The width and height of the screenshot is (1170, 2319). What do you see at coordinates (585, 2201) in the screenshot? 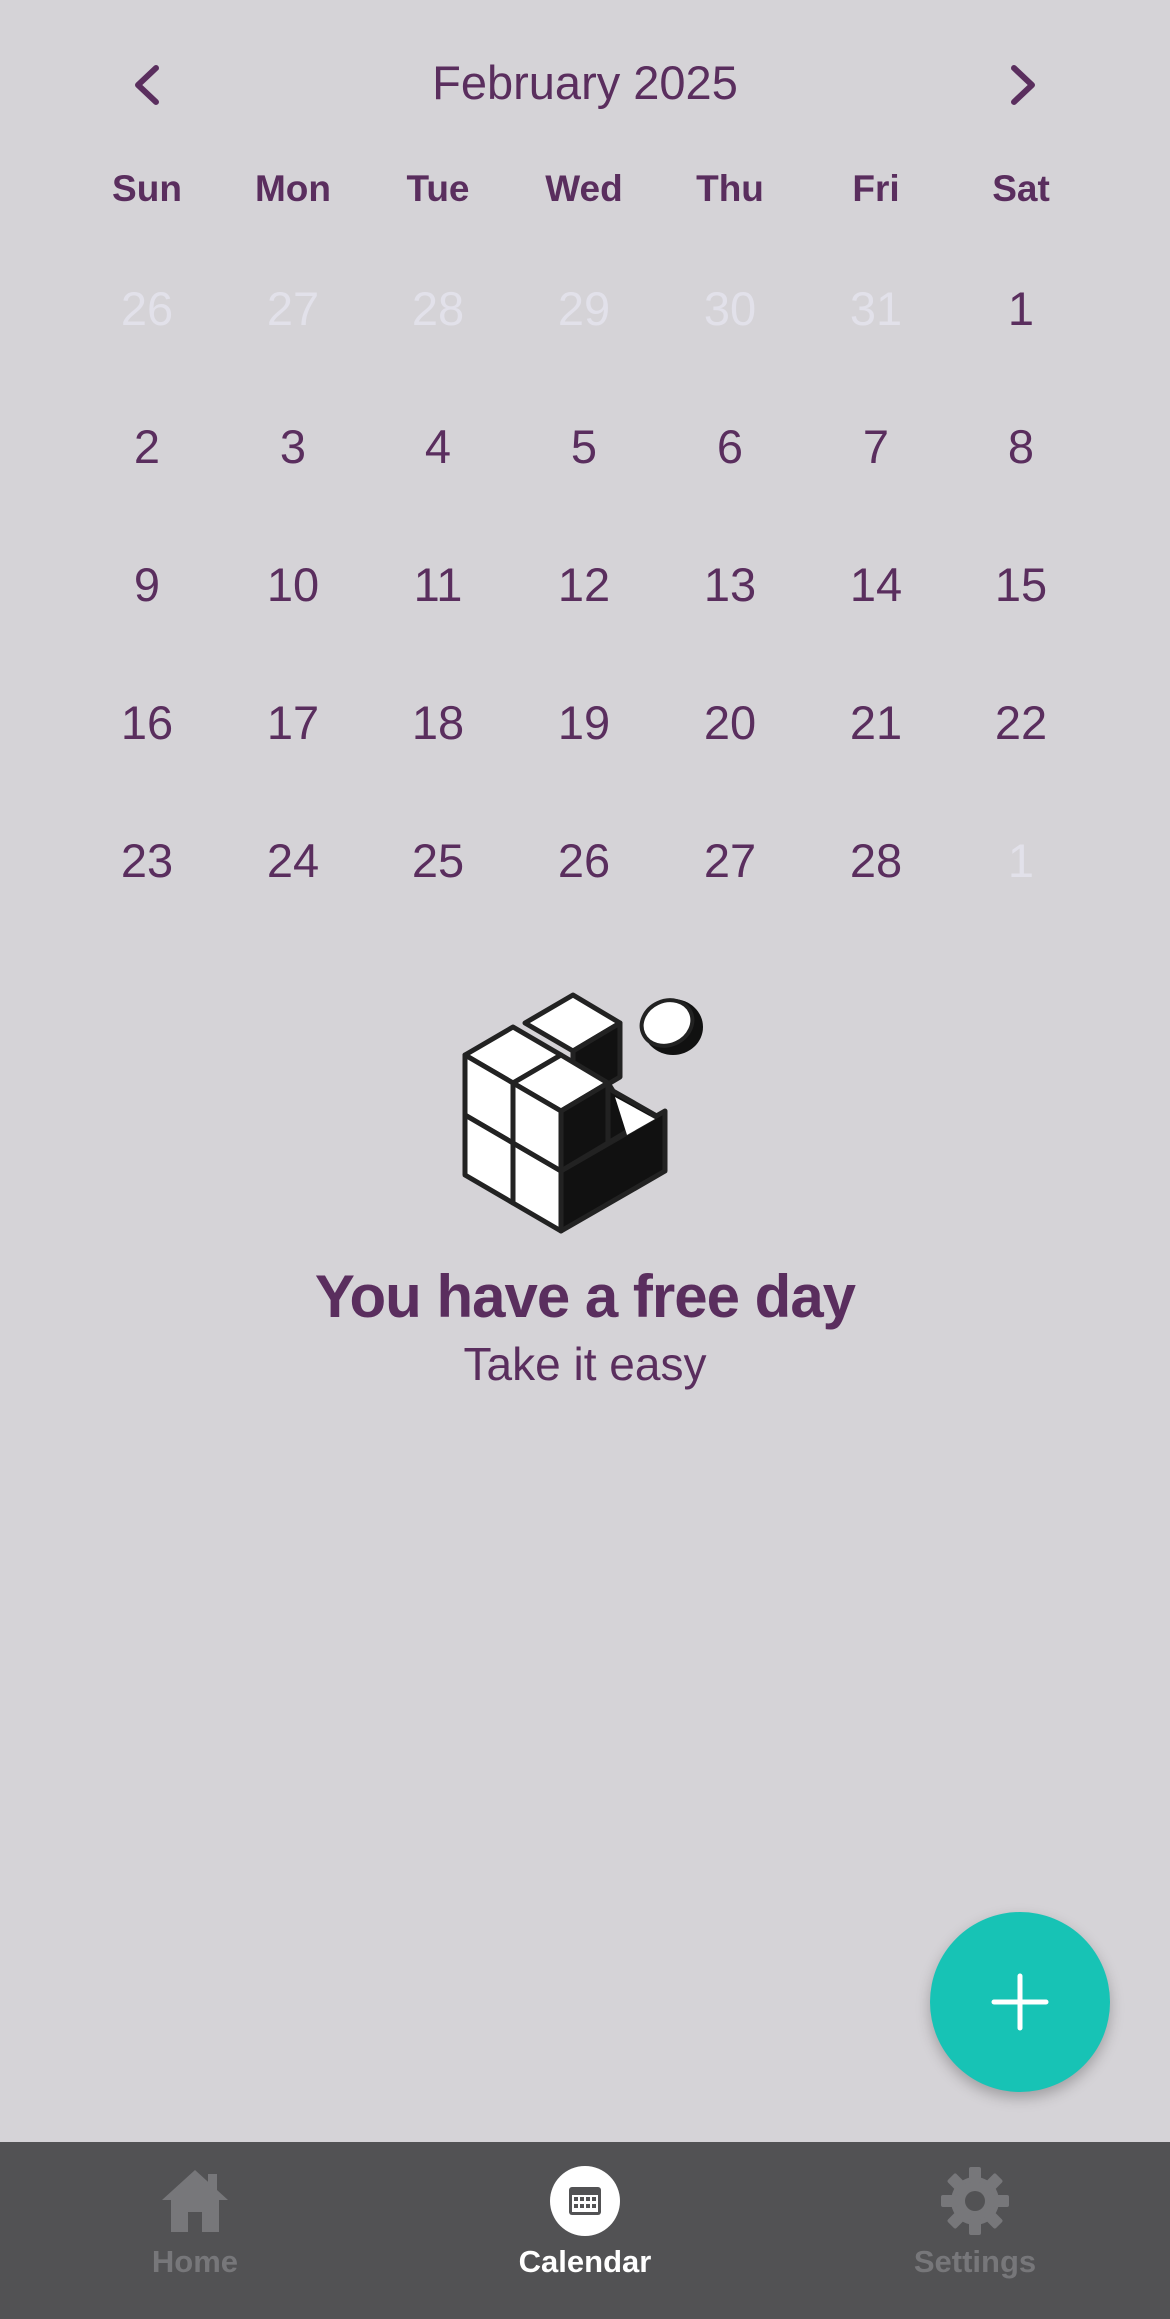
I see `calendar-icon` at bounding box center [585, 2201].